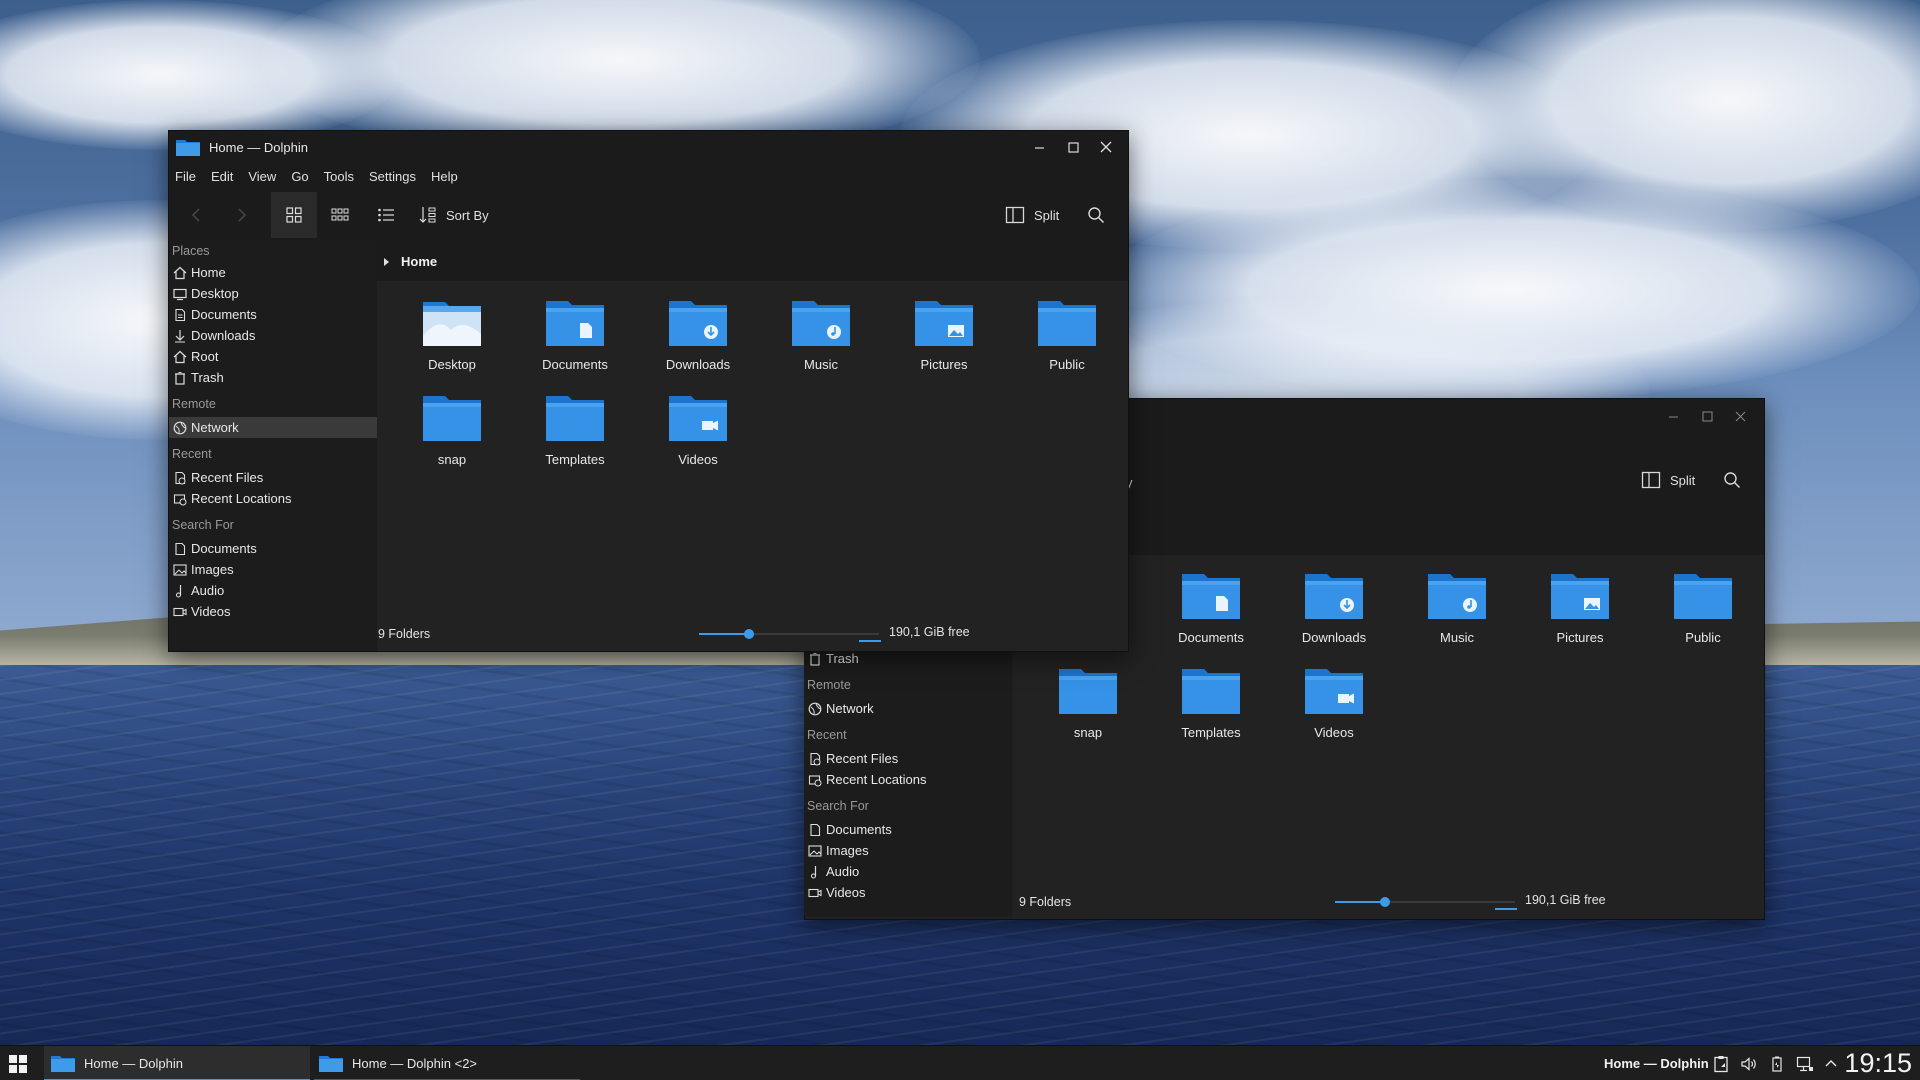 This screenshot has height=1080, width=1920. I want to click on recent-locations-icon, so click(815, 780).